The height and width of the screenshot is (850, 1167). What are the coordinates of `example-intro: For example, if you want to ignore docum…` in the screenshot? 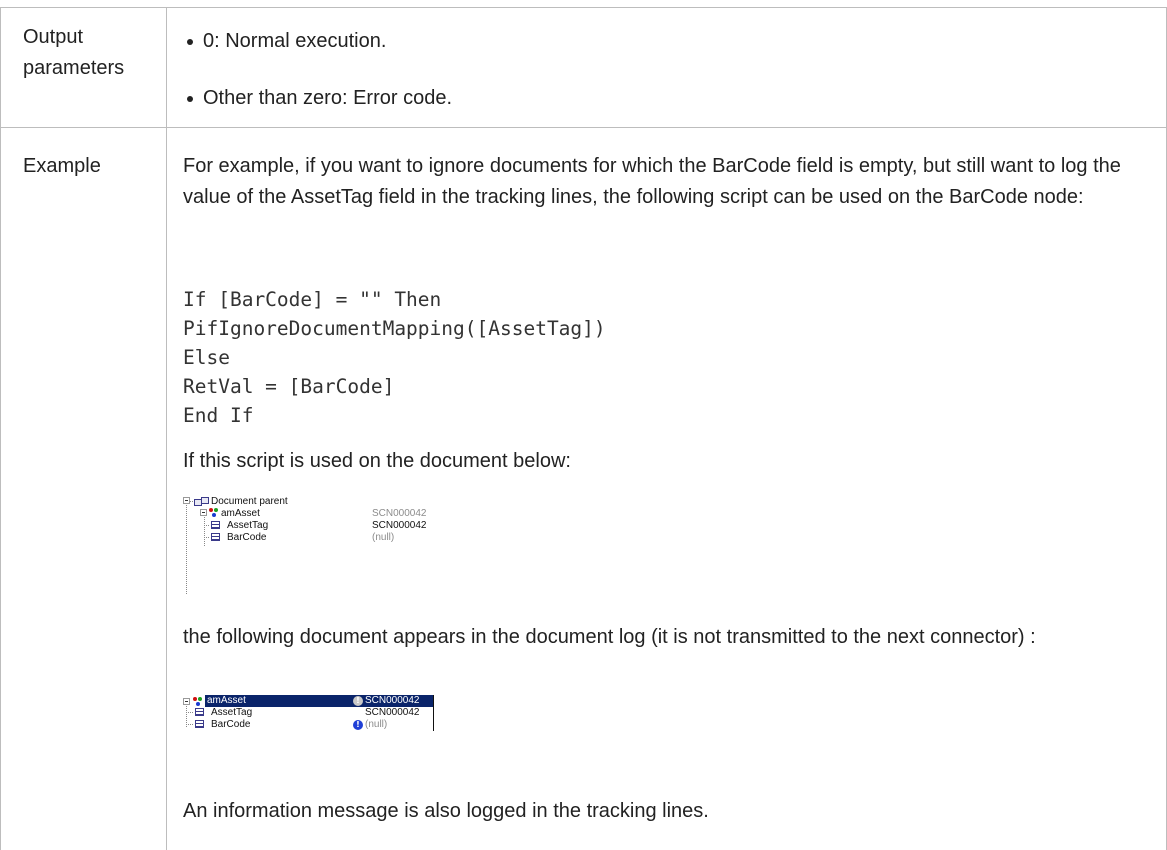 It's located at (652, 181).